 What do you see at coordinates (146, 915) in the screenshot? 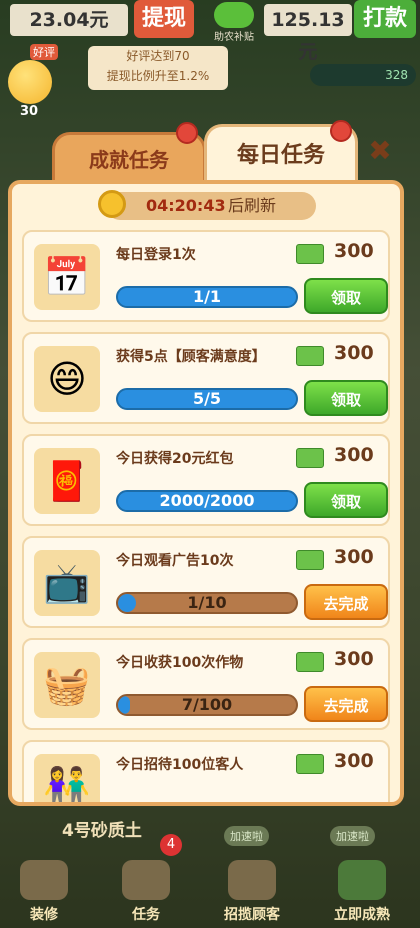
I see `nav-tasks-label: 任务` at bounding box center [146, 915].